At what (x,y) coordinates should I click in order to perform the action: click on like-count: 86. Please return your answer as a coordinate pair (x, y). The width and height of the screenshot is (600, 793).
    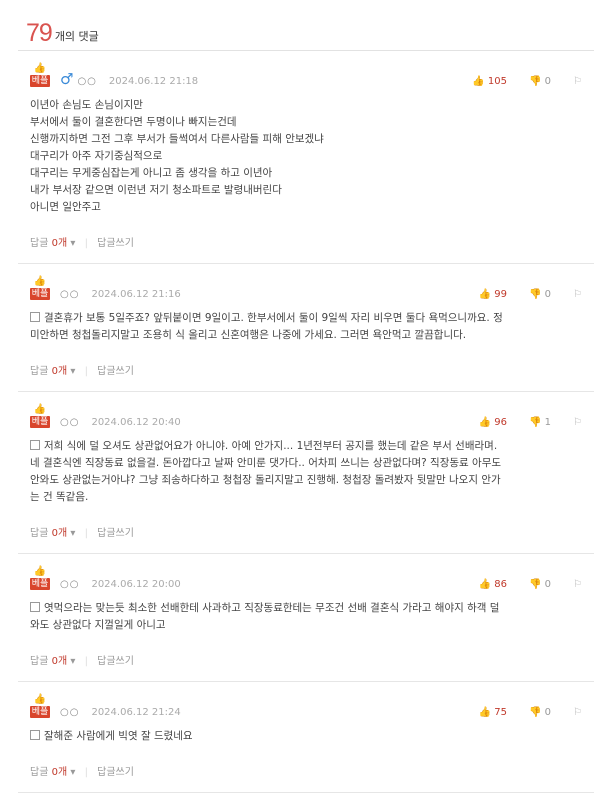
    Looking at the image, I should click on (501, 584).